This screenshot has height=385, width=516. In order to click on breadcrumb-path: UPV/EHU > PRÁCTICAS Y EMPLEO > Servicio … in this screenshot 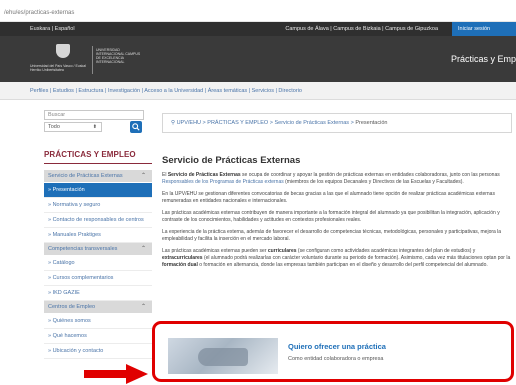, I will do `click(266, 123)`.